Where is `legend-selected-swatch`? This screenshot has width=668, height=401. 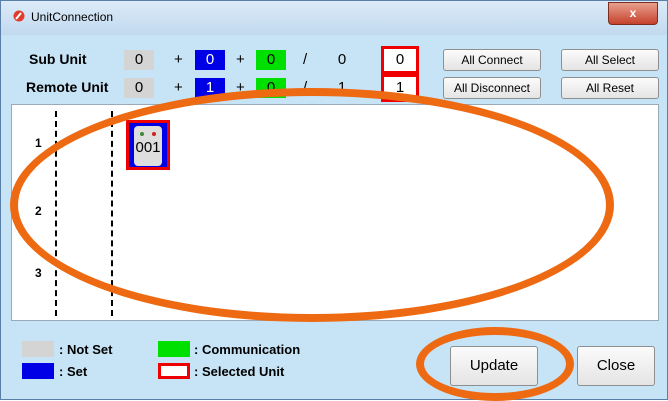 legend-selected-swatch is located at coordinates (174, 371).